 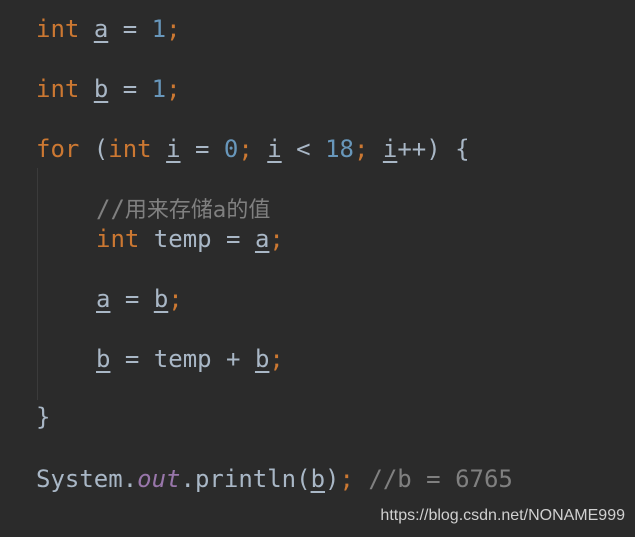 I want to click on code-line-2: int b = 1;, so click(x=108, y=89).